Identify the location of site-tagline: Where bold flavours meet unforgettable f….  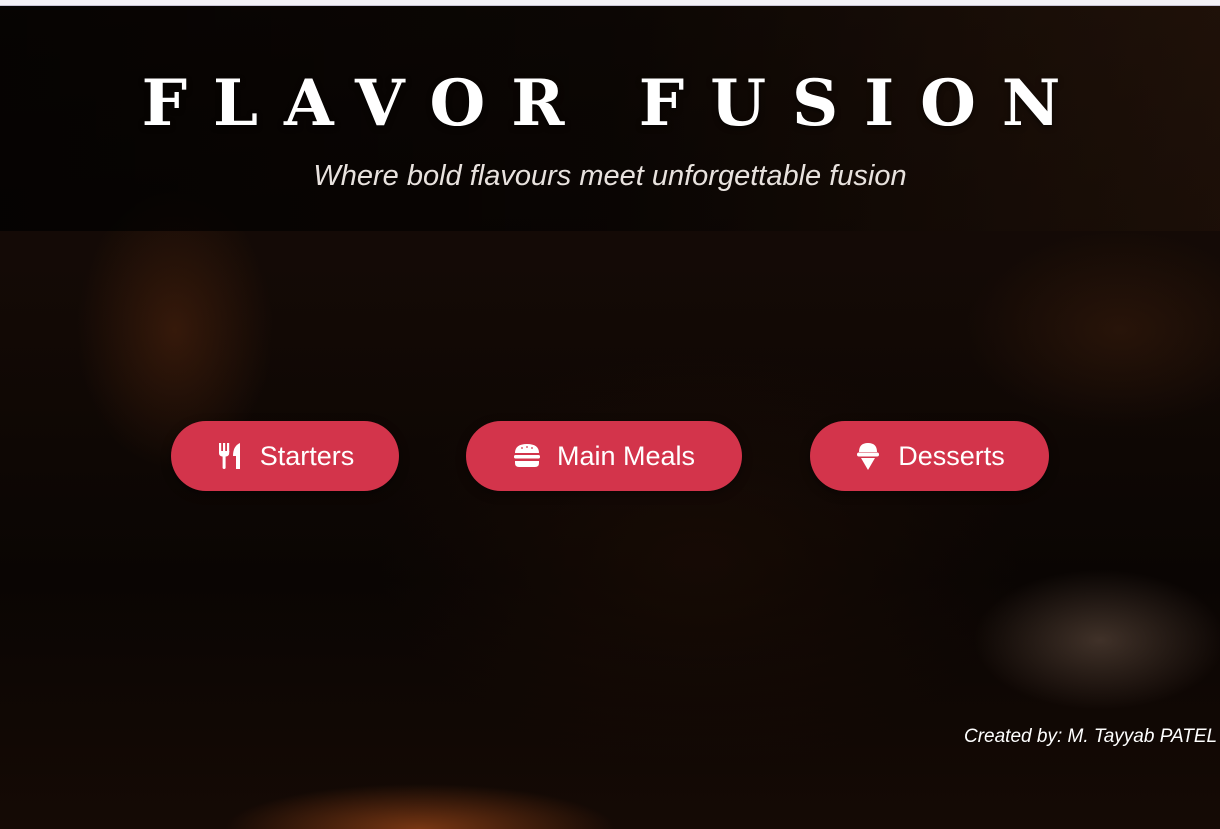
(610, 176).